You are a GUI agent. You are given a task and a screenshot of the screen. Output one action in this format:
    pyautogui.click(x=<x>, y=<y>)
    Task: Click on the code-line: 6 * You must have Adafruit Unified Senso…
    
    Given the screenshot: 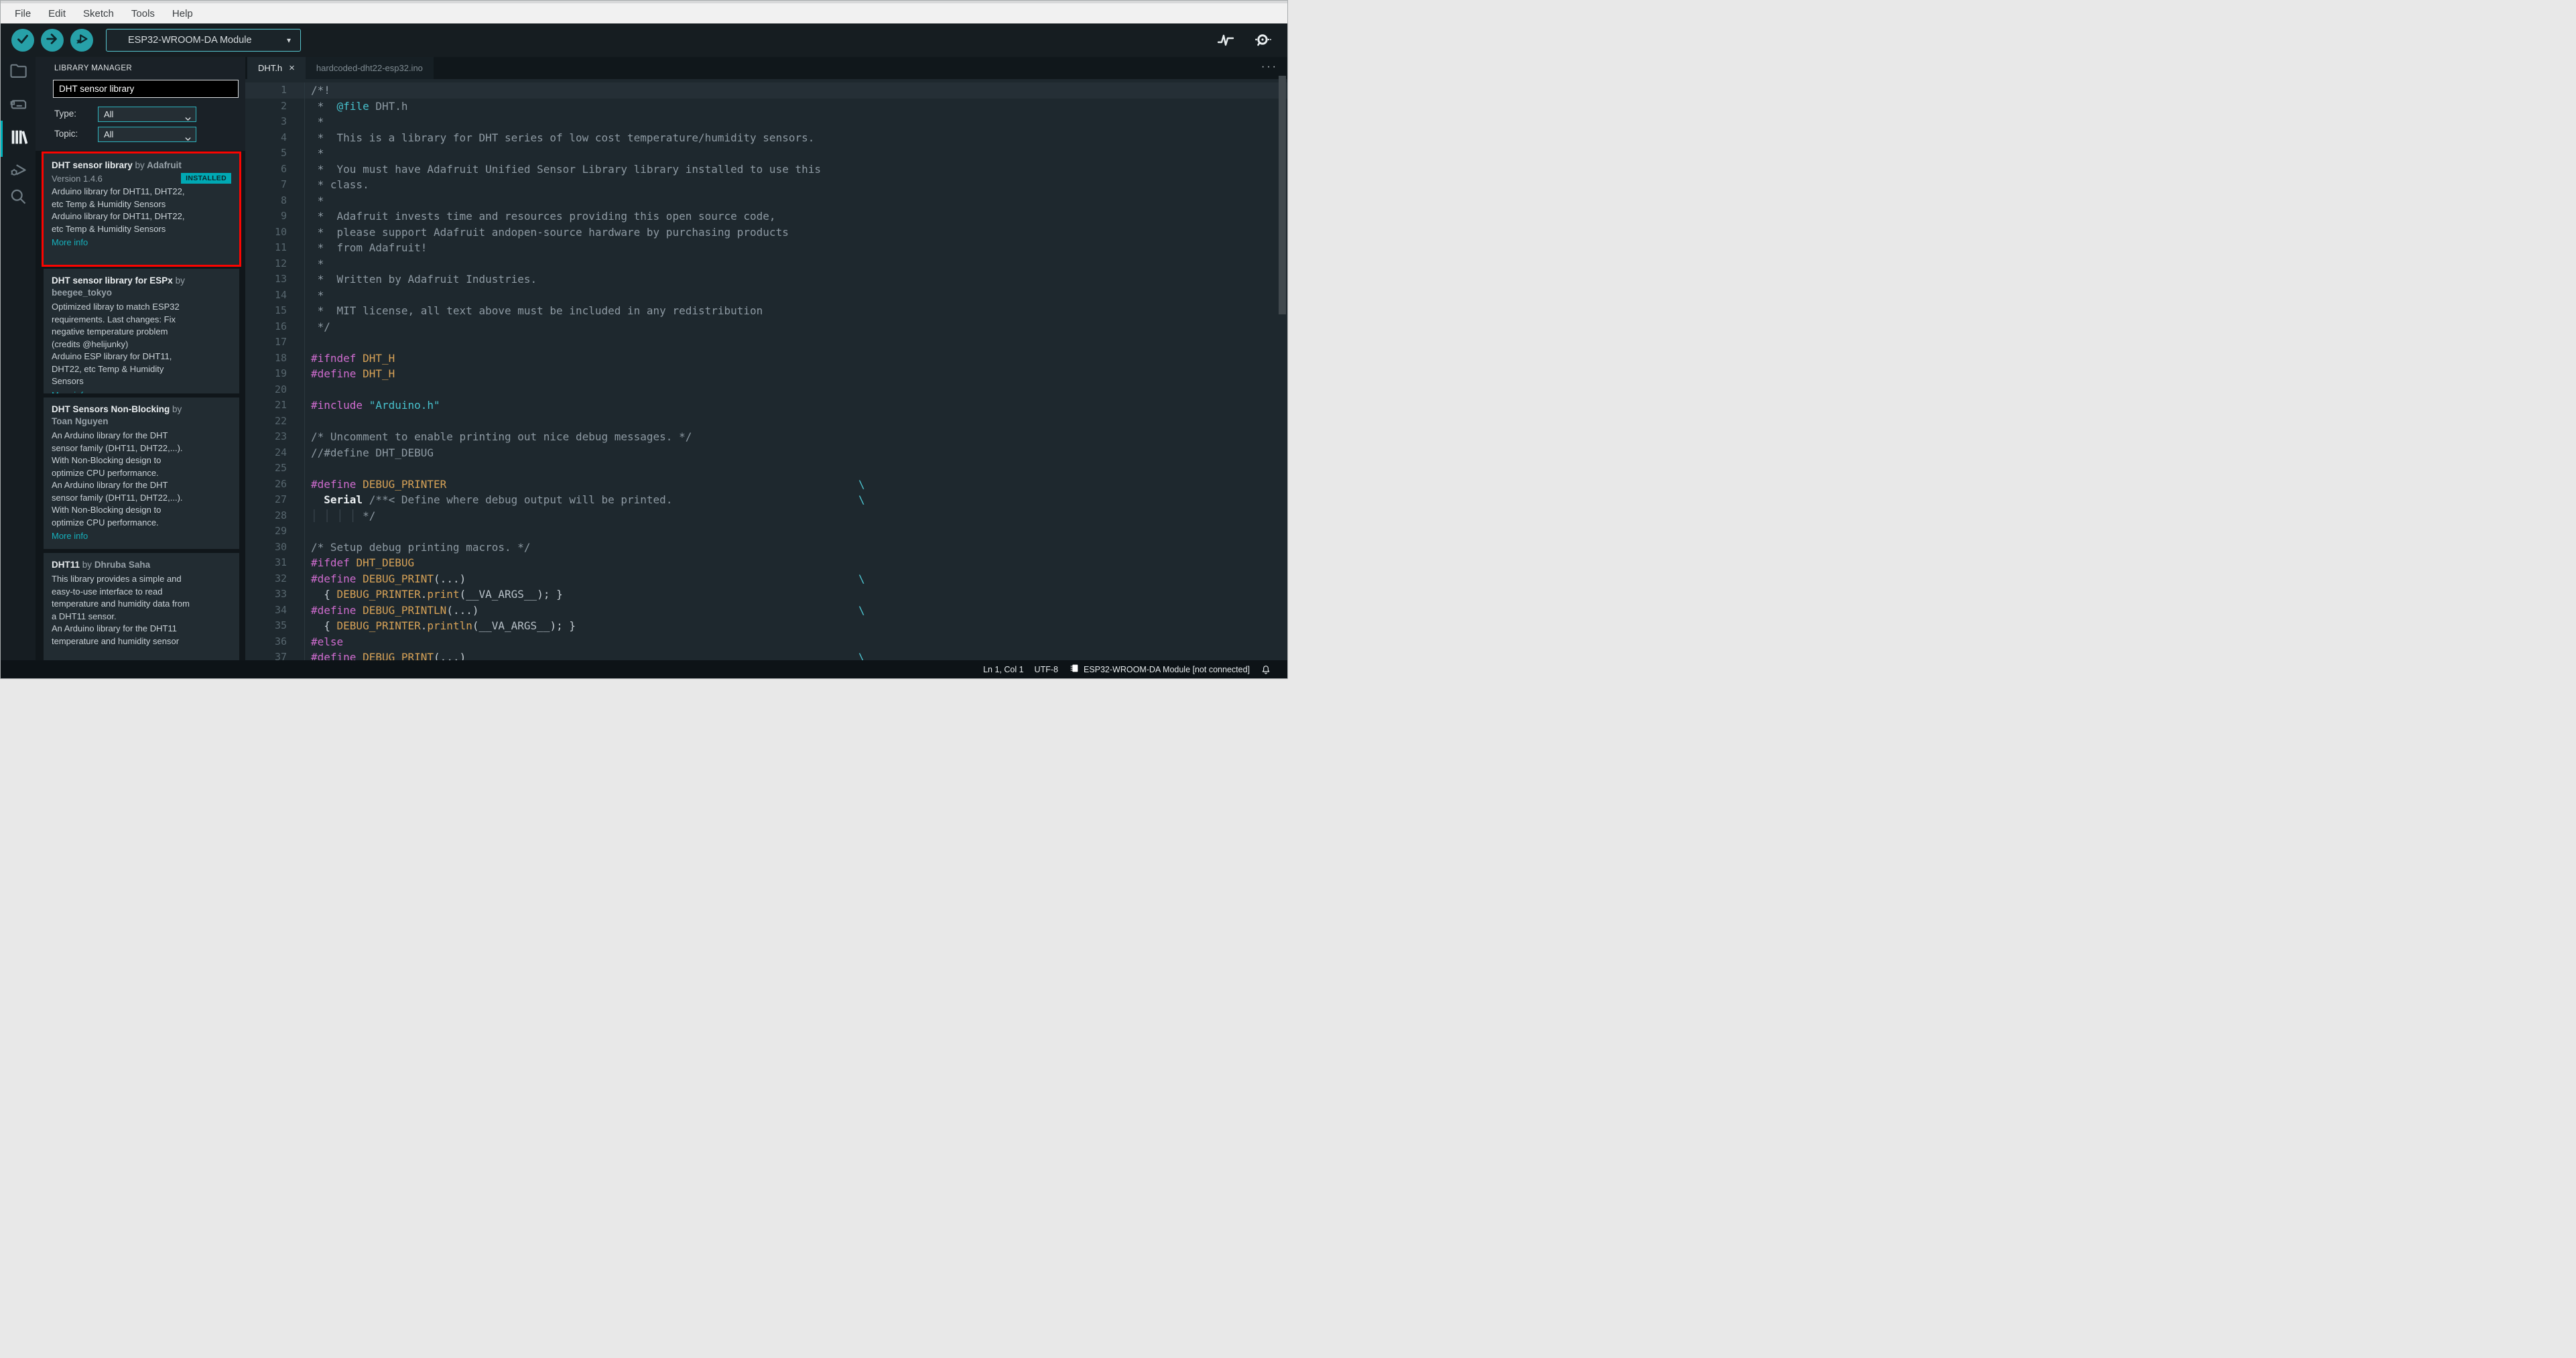 What is the action you would take?
    pyautogui.click(x=766, y=169)
    